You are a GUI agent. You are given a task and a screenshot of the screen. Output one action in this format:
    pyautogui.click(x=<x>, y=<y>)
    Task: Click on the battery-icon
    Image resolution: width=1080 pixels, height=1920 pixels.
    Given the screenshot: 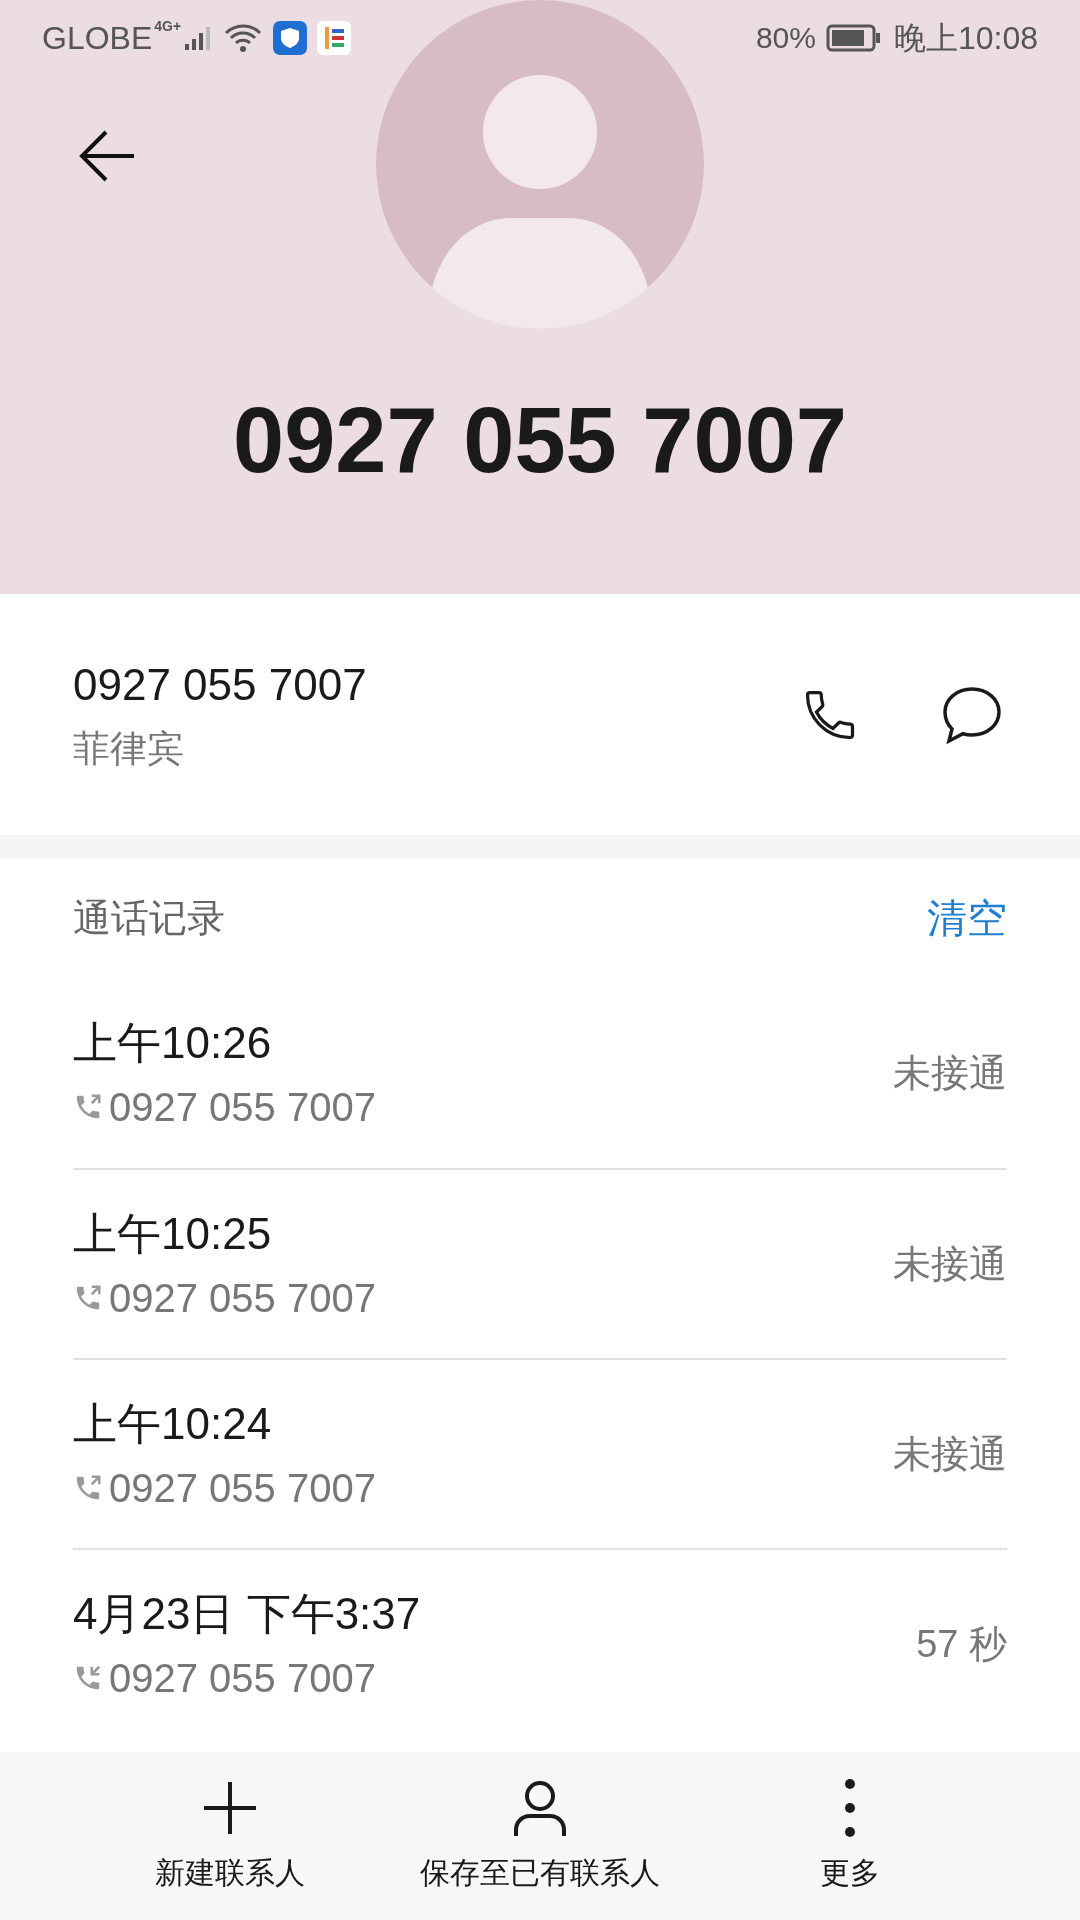 What is the action you would take?
    pyautogui.click(x=853, y=37)
    